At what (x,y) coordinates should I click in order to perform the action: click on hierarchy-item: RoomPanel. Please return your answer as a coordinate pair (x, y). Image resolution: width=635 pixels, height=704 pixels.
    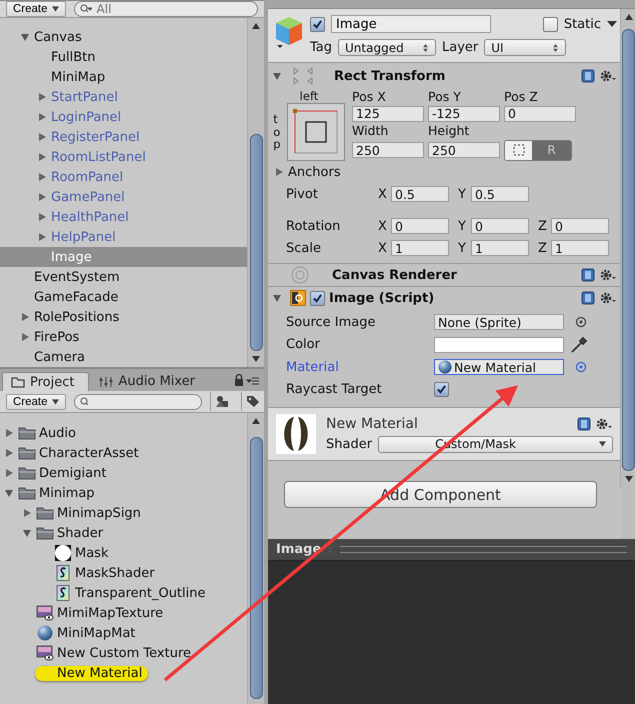
    Looking at the image, I should click on (123, 177).